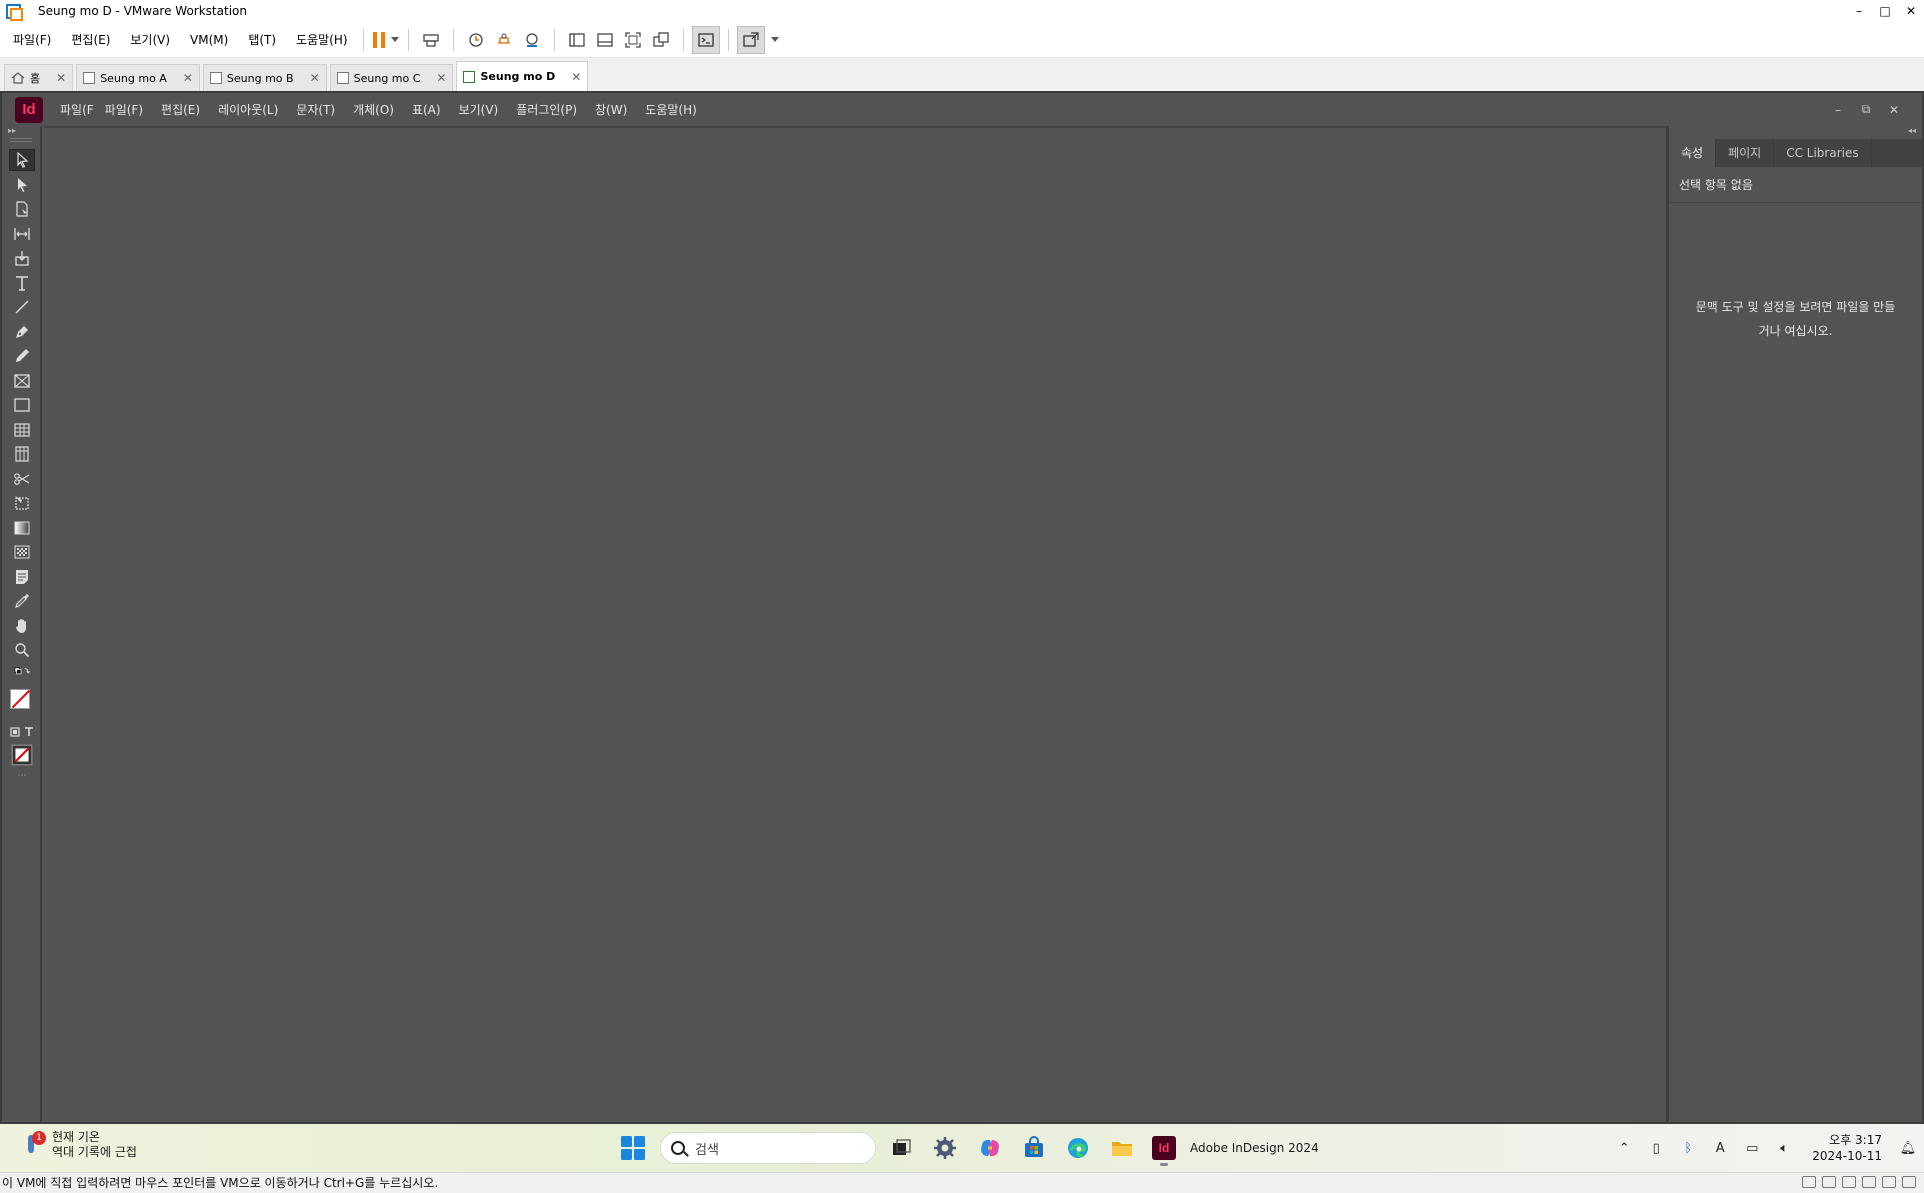  Describe the element at coordinates (661, 40) in the screenshot. I see `unity-button` at that location.